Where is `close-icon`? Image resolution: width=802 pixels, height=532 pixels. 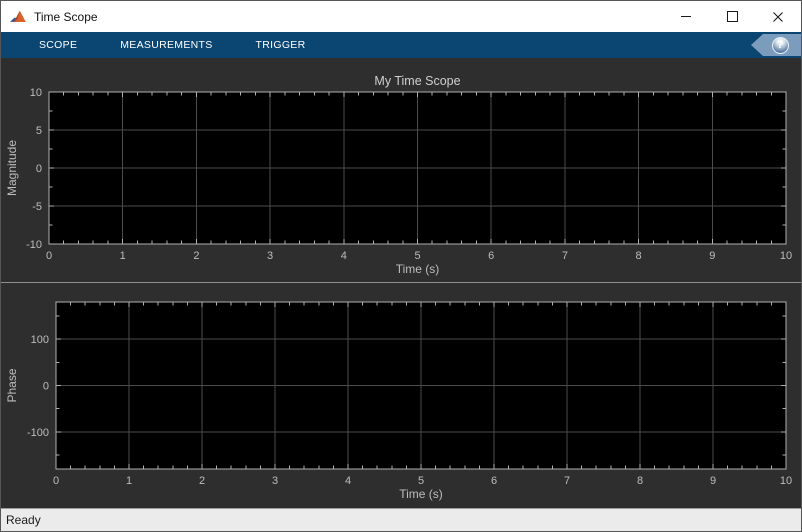
close-icon is located at coordinates (778, 16).